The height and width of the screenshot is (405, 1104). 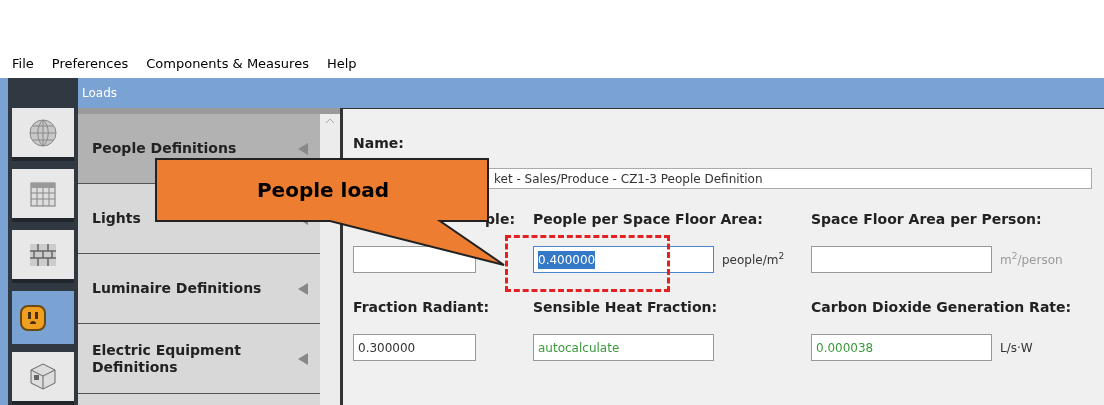 I want to click on field-label: Fraction Radiant:, so click(x=421, y=307).